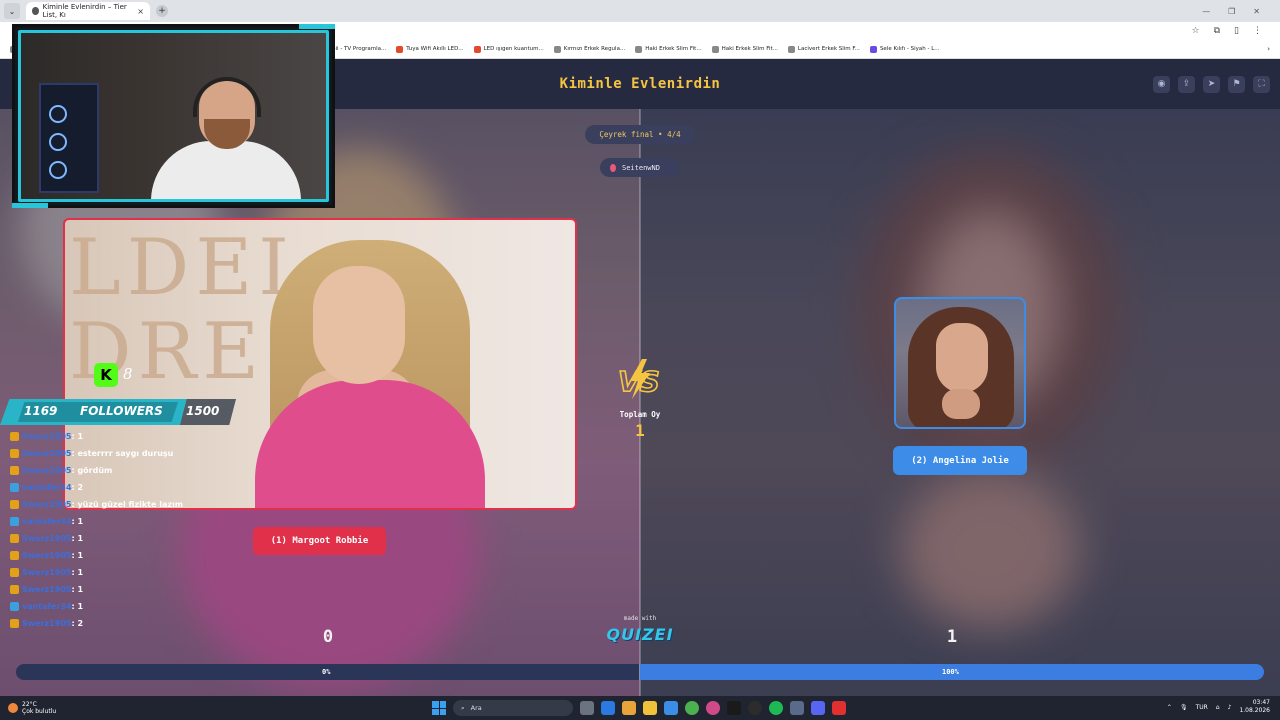 The height and width of the screenshot is (720, 1280). What do you see at coordinates (77, 487) in the screenshot?
I see `chat-text: : 2` at bounding box center [77, 487].